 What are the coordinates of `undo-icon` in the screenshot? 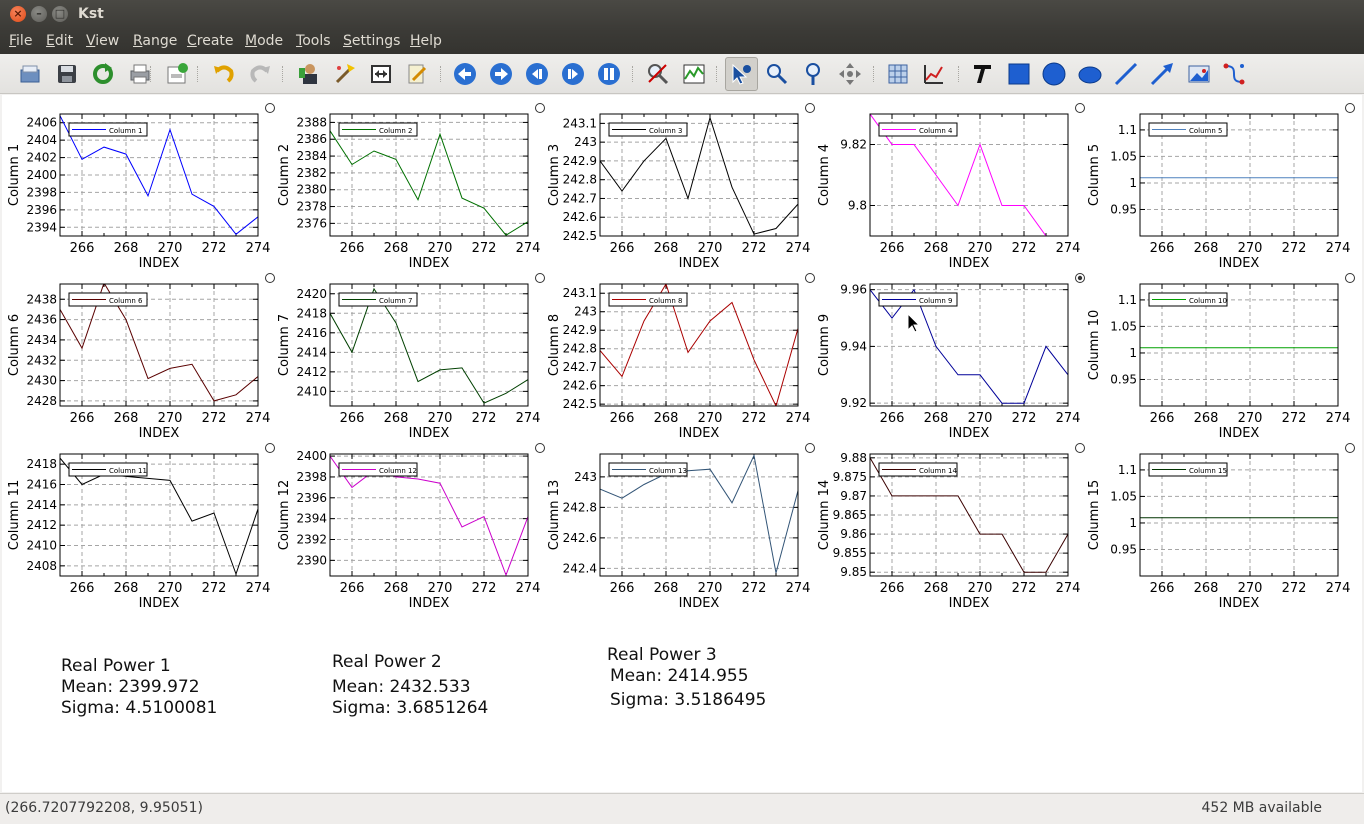 It's located at (224, 74).